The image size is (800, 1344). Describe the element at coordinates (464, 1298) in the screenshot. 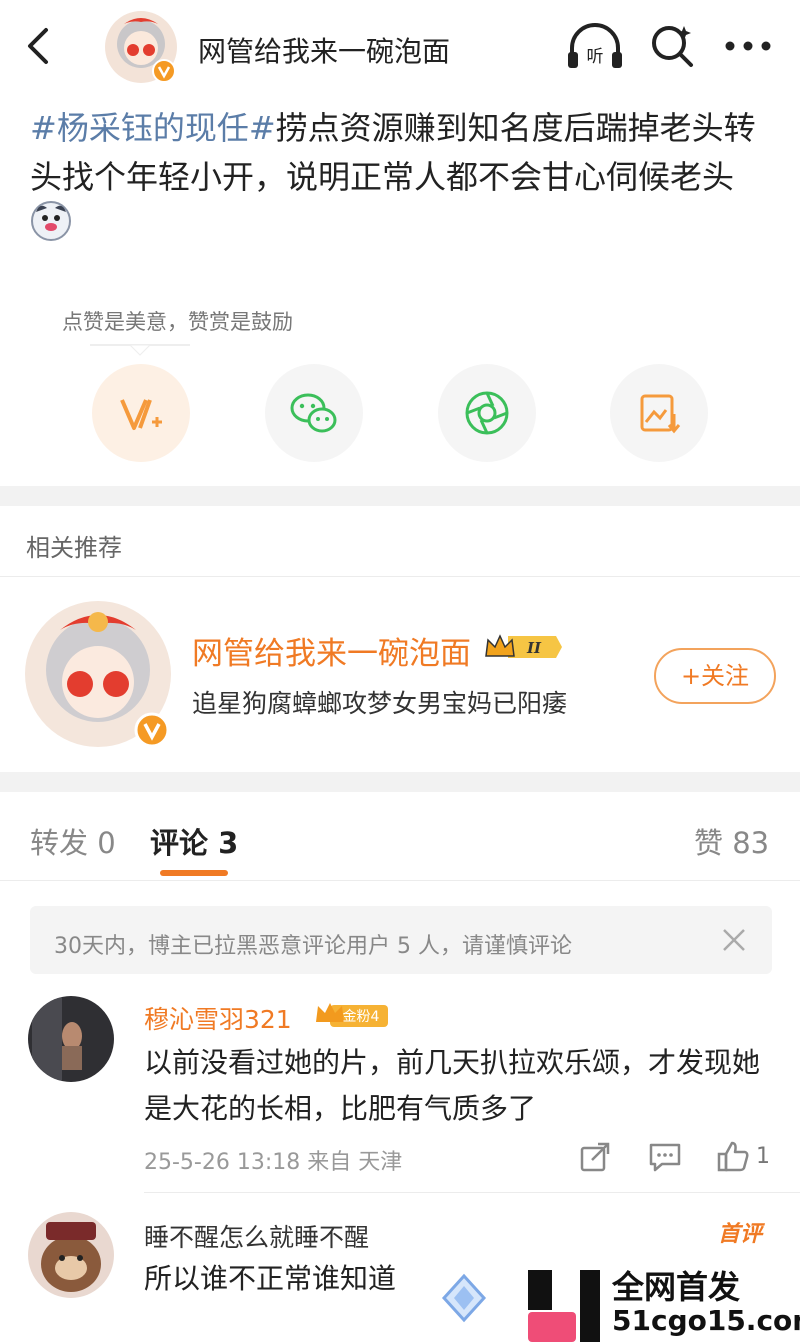

I see `diamond-icon` at that location.